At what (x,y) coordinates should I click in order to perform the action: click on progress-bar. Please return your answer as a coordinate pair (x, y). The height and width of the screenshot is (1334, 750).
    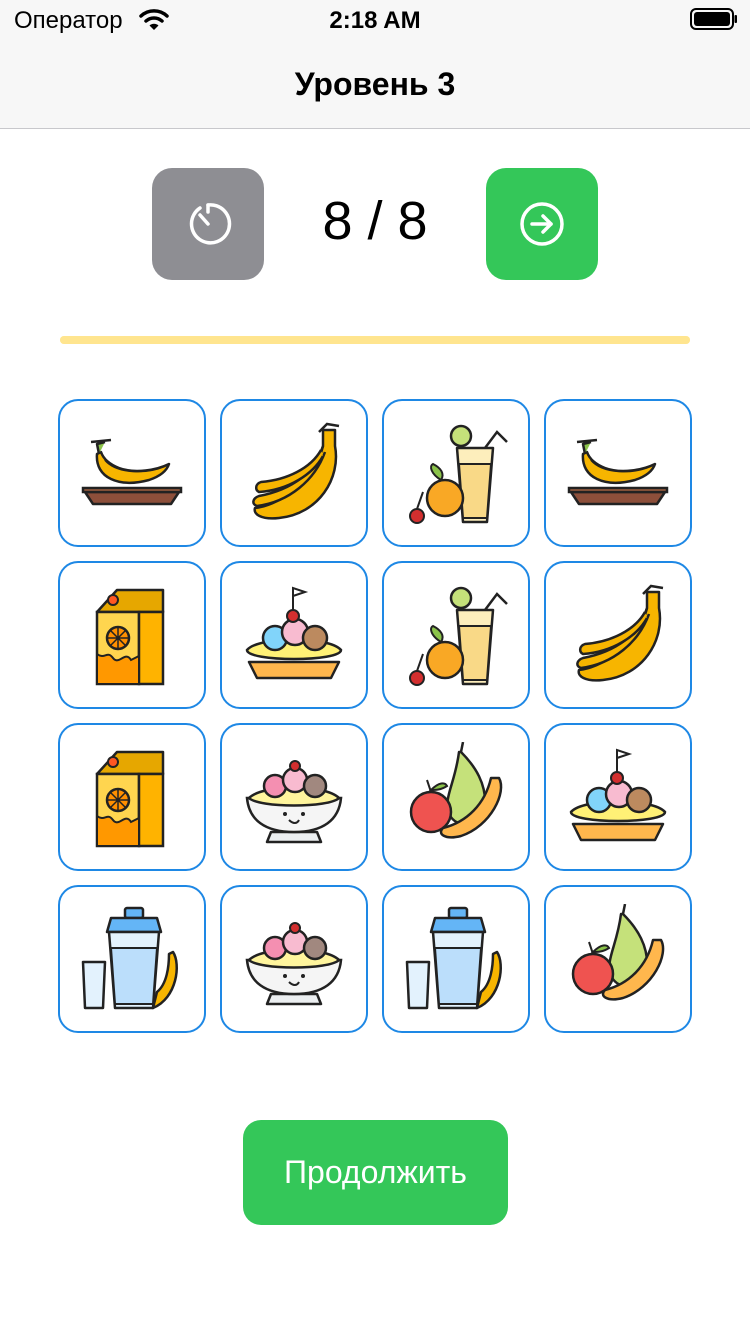
    Looking at the image, I should click on (375, 340).